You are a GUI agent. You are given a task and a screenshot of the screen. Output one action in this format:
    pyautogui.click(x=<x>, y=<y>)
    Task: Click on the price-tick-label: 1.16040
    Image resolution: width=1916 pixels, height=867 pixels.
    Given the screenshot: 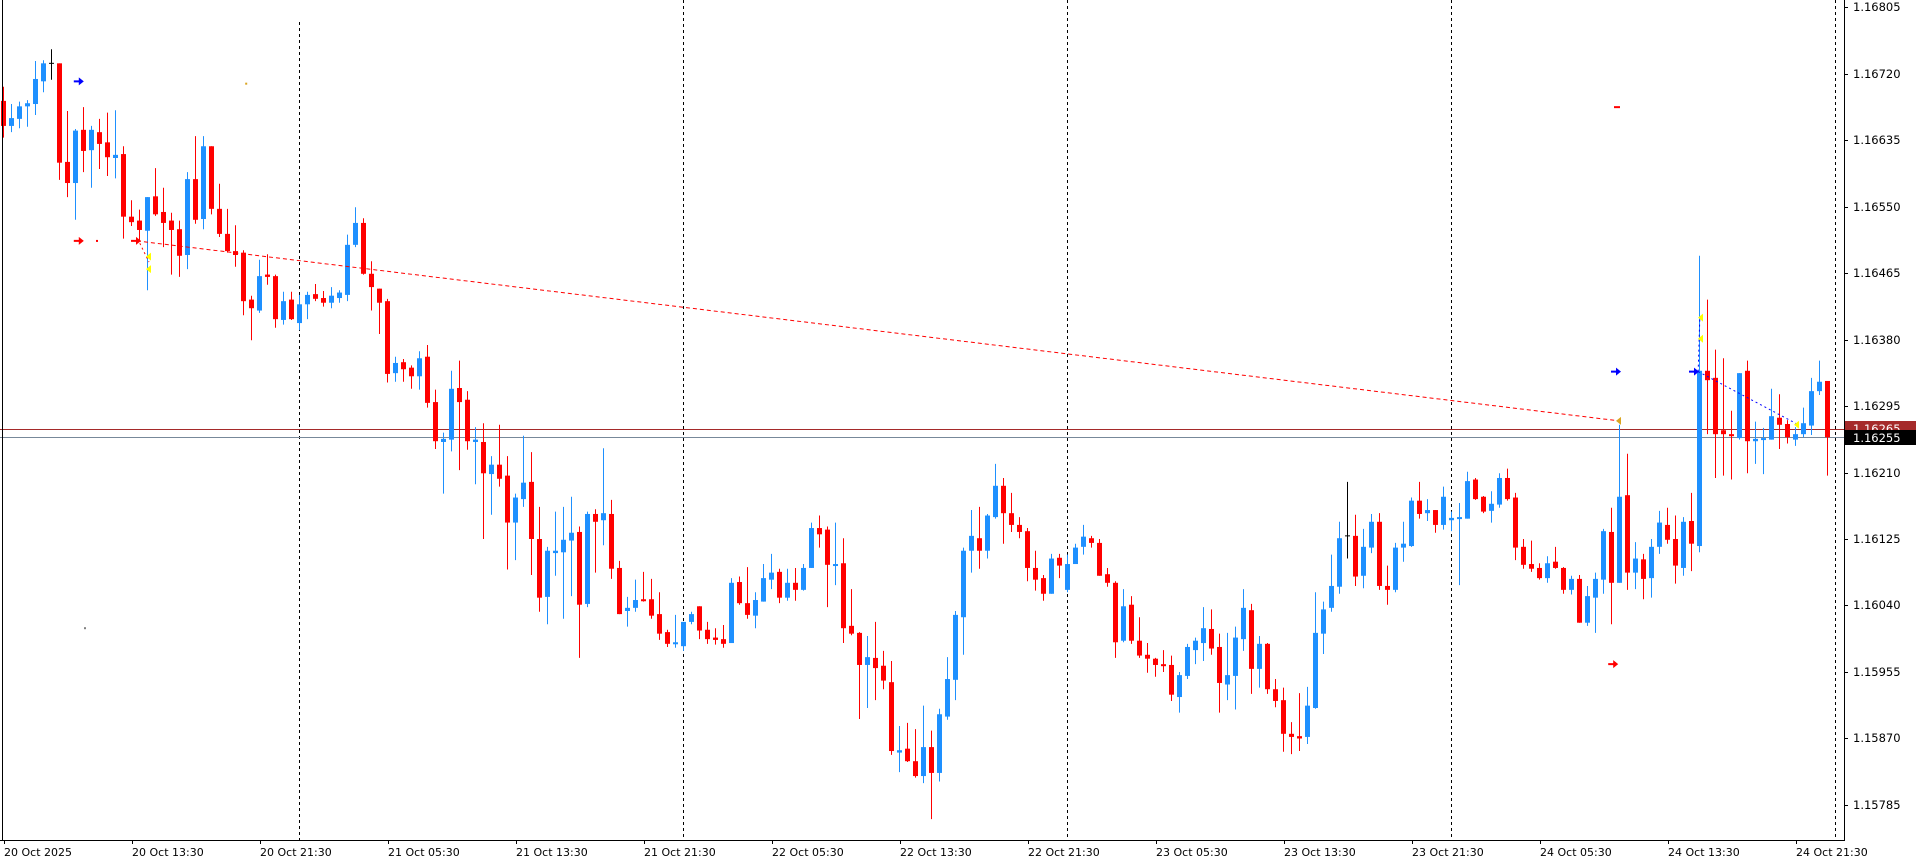 What is the action you would take?
    pyautogui.click(x=1877, y=605)
    